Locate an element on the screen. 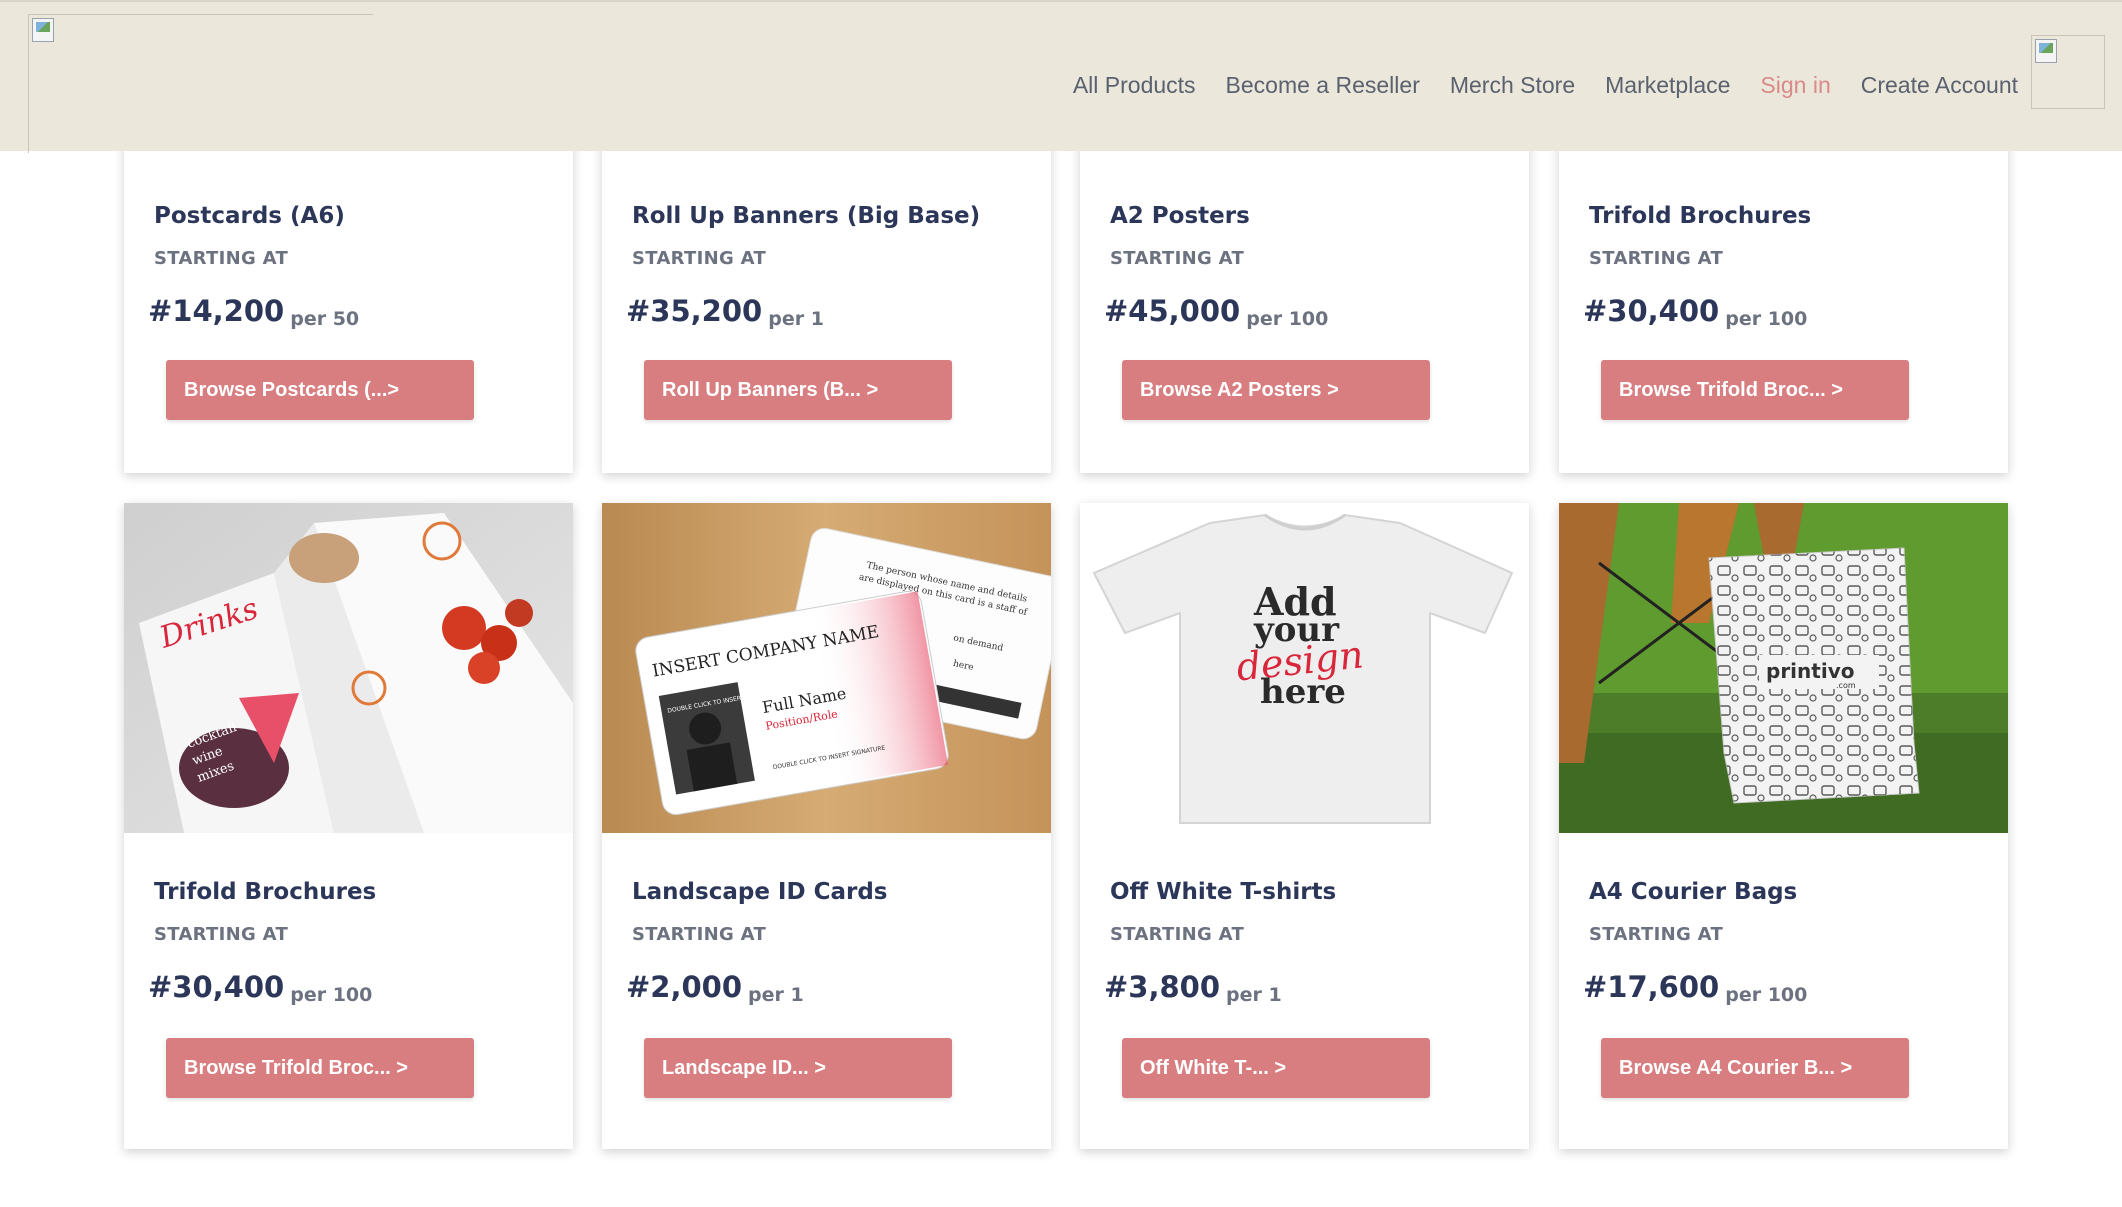 The height and width of the screenshot is (1207, 2122). product-unit: per 50 is located at coordinates (325, 319).